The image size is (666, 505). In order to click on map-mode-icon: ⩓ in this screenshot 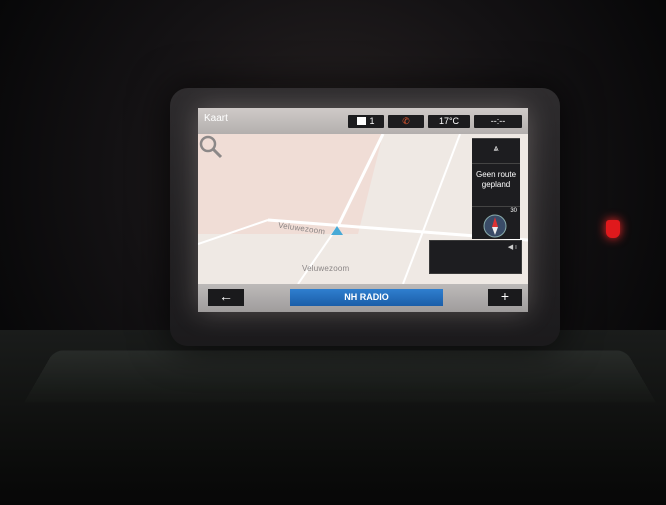, I will do `click(496, 148)`.